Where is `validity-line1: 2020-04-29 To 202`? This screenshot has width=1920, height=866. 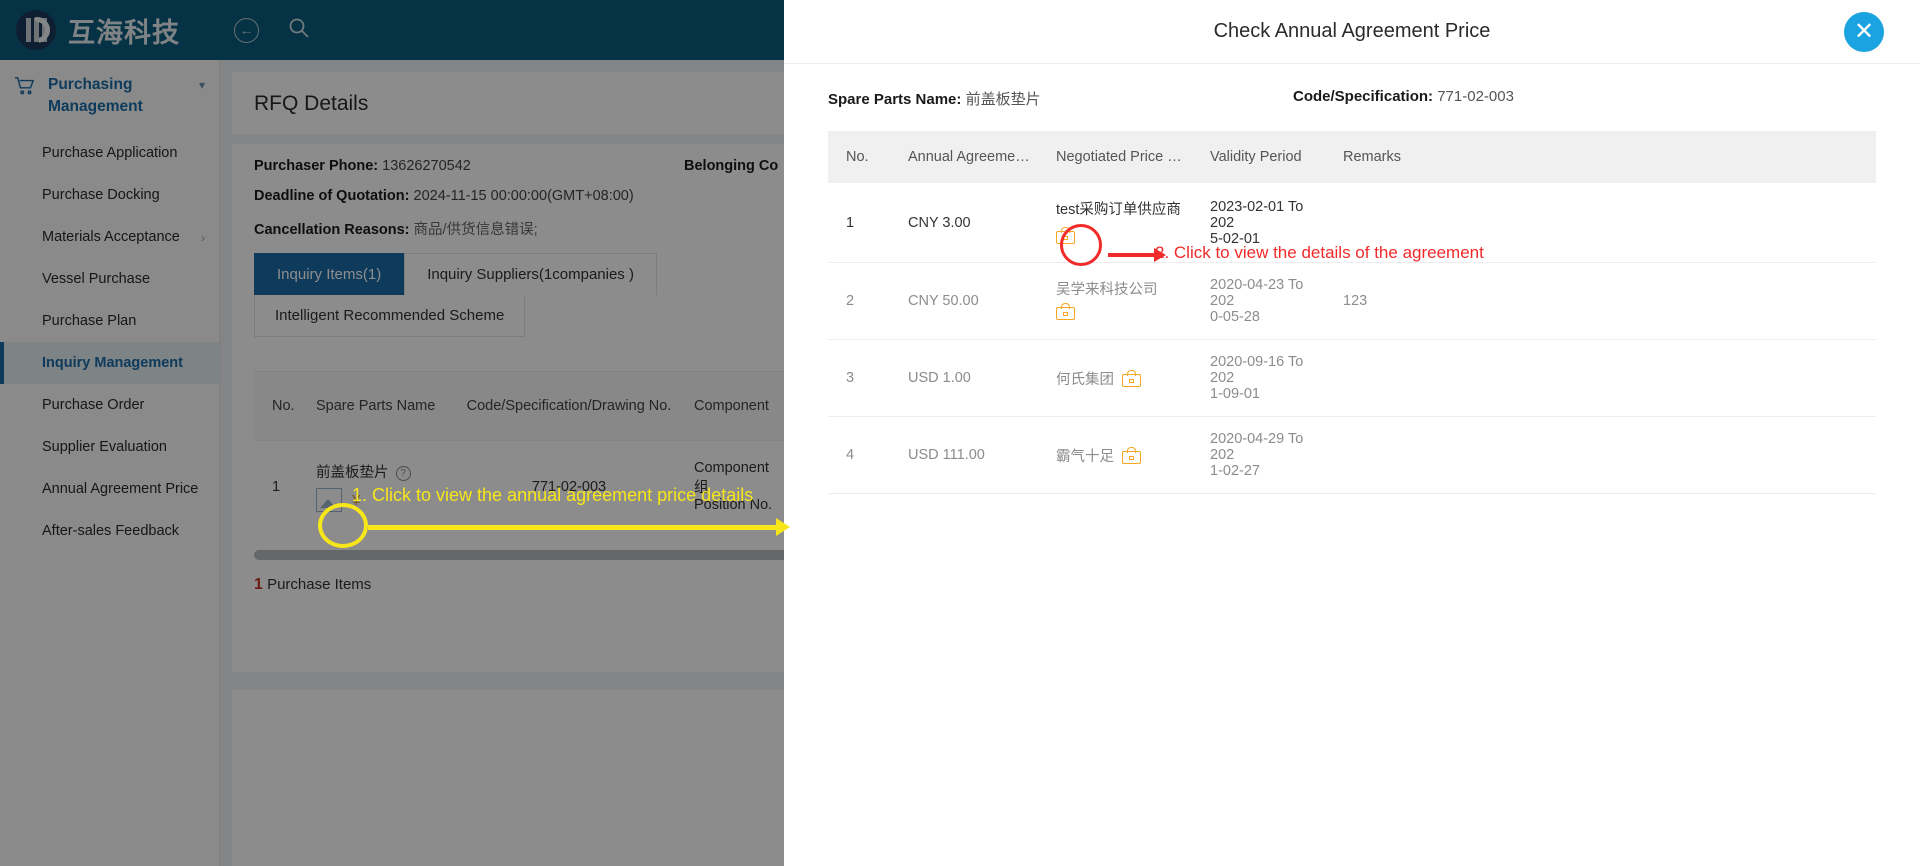 validity-line1: 2020-04-29 To 202 is located at coordinates (1257, 447).